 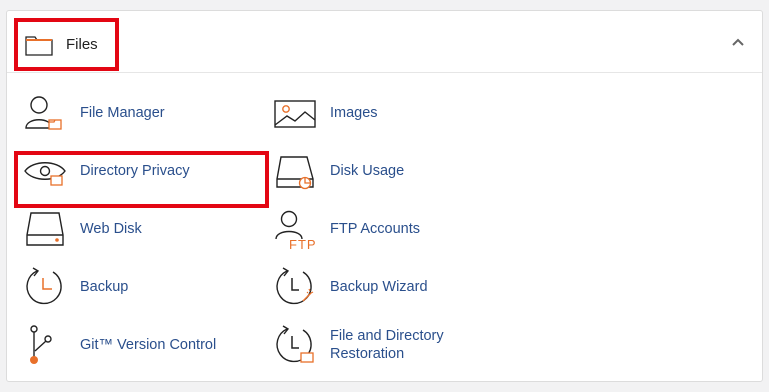 I want to click on file-manager-link: File Manager, so click(x=138, y=113).